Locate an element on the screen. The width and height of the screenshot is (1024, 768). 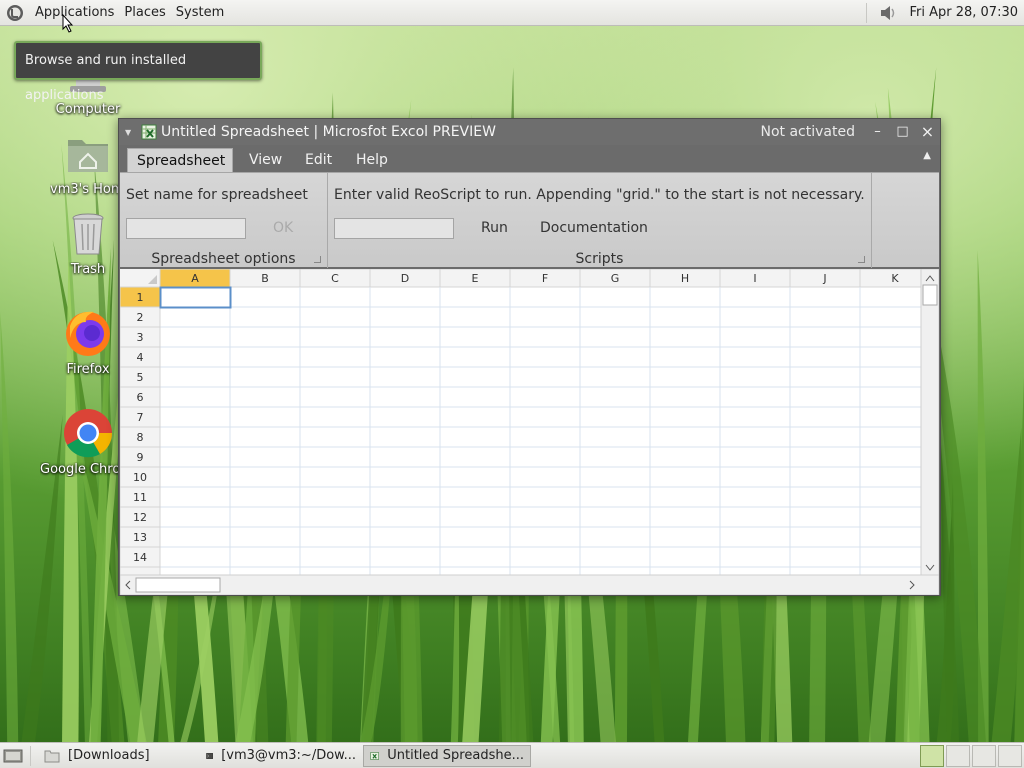
documentation-button: Documentation is located at coordinates (594, 228).